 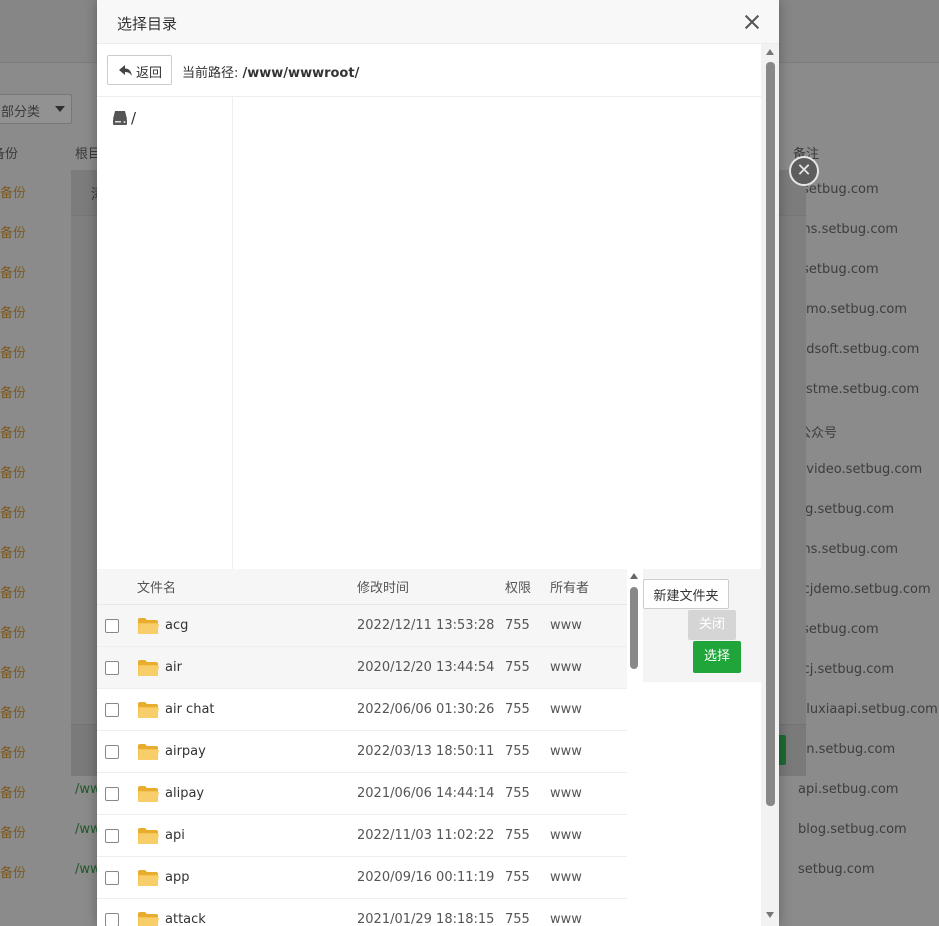 What do you see at coordinates (120, 118) in the screenshot?
I see `hard-drive-icon` at bounding box center [120, 118].